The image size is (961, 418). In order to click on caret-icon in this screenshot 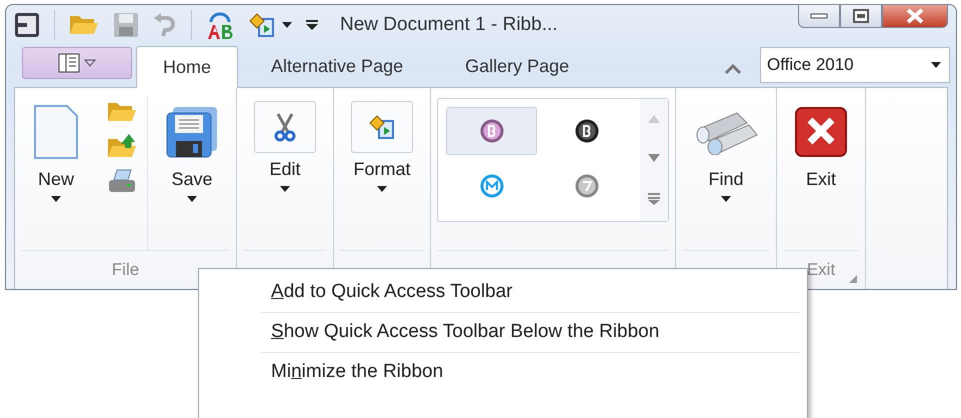, I will do `click(90, 63)`.